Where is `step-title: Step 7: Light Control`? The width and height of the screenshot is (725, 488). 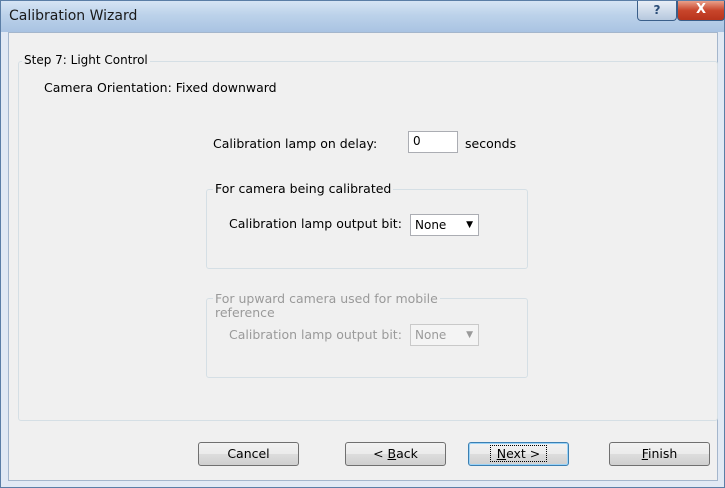
step-title: Step 7: Light Control is located at coordinates (86, 60).